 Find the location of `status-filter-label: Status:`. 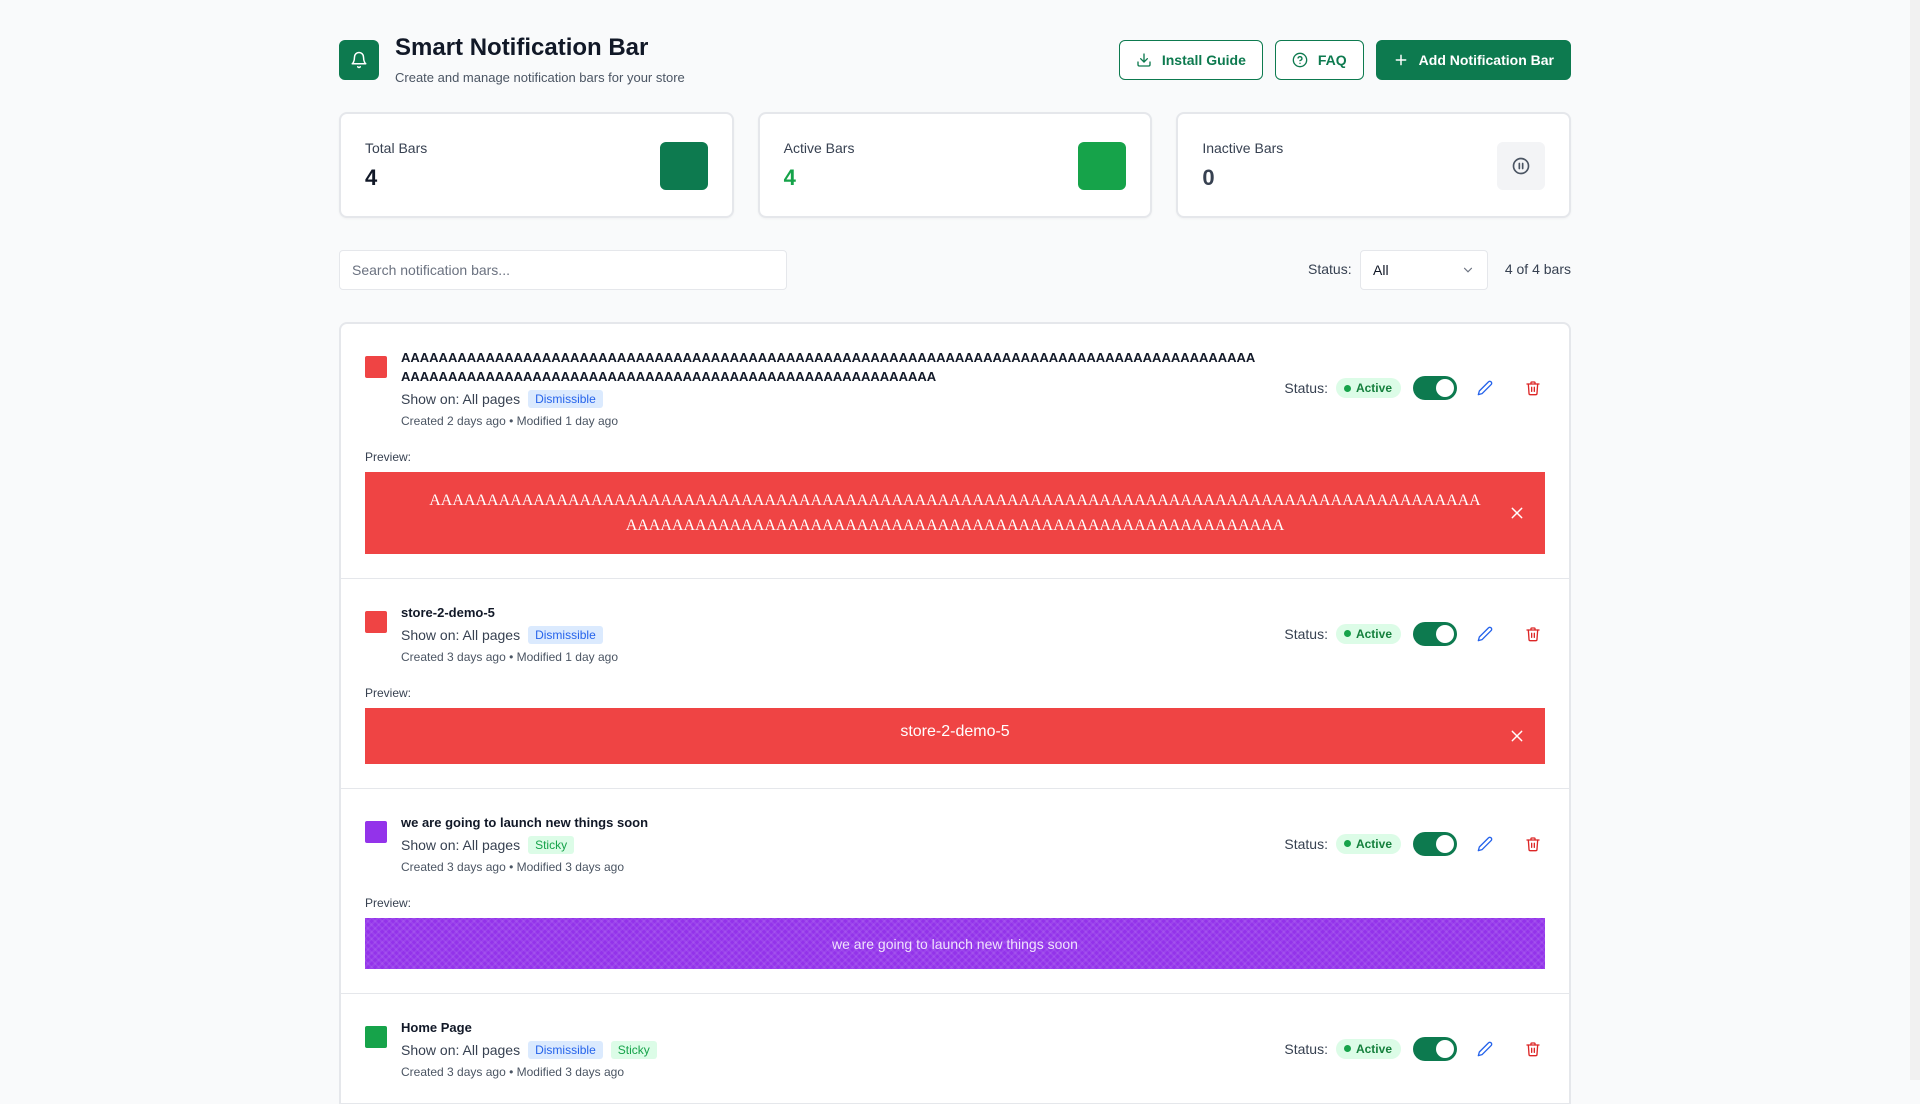

status-filter-label: Status: is located at coordinates (1330, 269).